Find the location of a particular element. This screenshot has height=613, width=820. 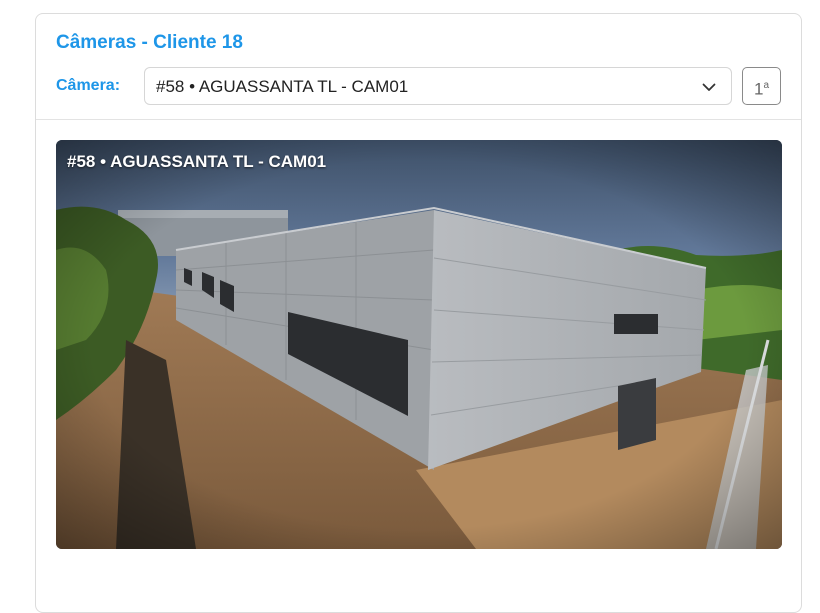

page-1-button: 1a is located at coordinates (761, 86).